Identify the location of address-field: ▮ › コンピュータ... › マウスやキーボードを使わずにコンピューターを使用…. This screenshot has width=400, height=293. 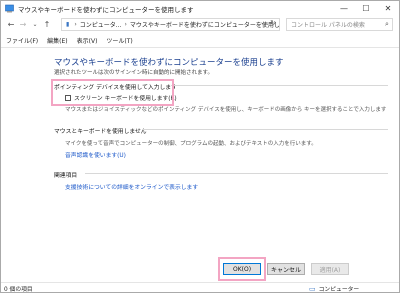
(170, 24).